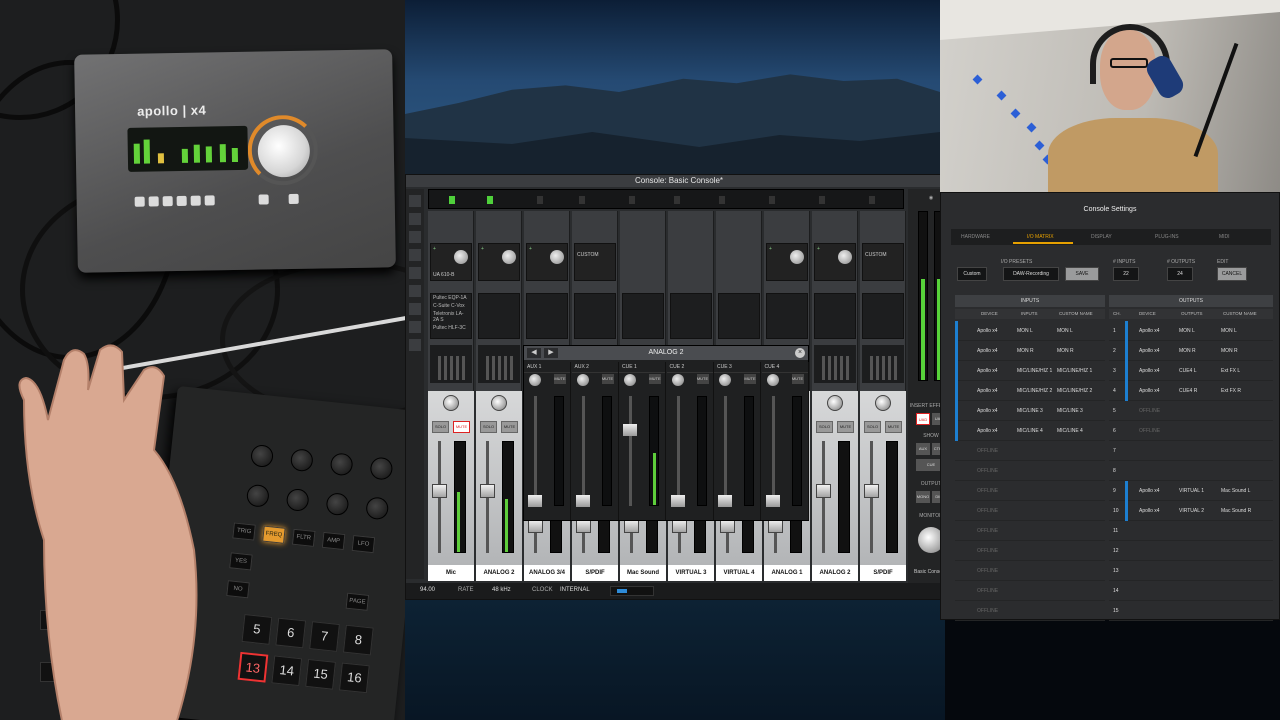 This screenshot has height=720, width=1280. I want to click on input-row: Apollo x4 MON R MON R, so click(1030, 351).